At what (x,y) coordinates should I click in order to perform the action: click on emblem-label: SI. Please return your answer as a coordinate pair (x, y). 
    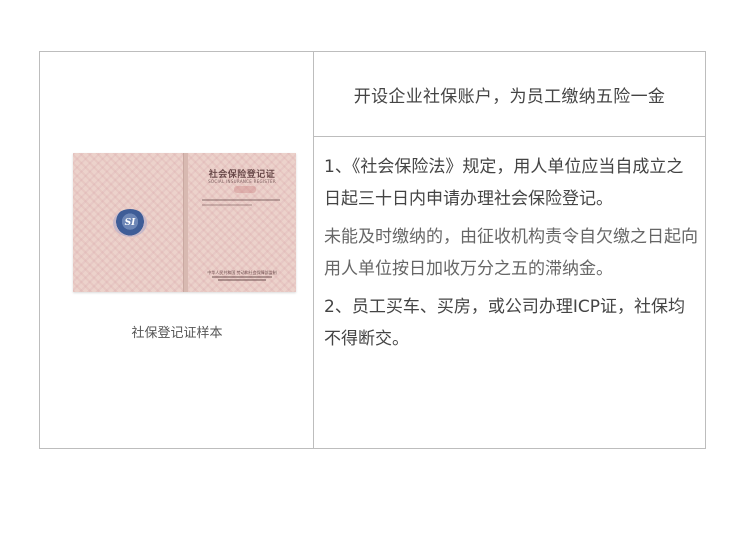
    Looking at the image, I should click on (130, 223).